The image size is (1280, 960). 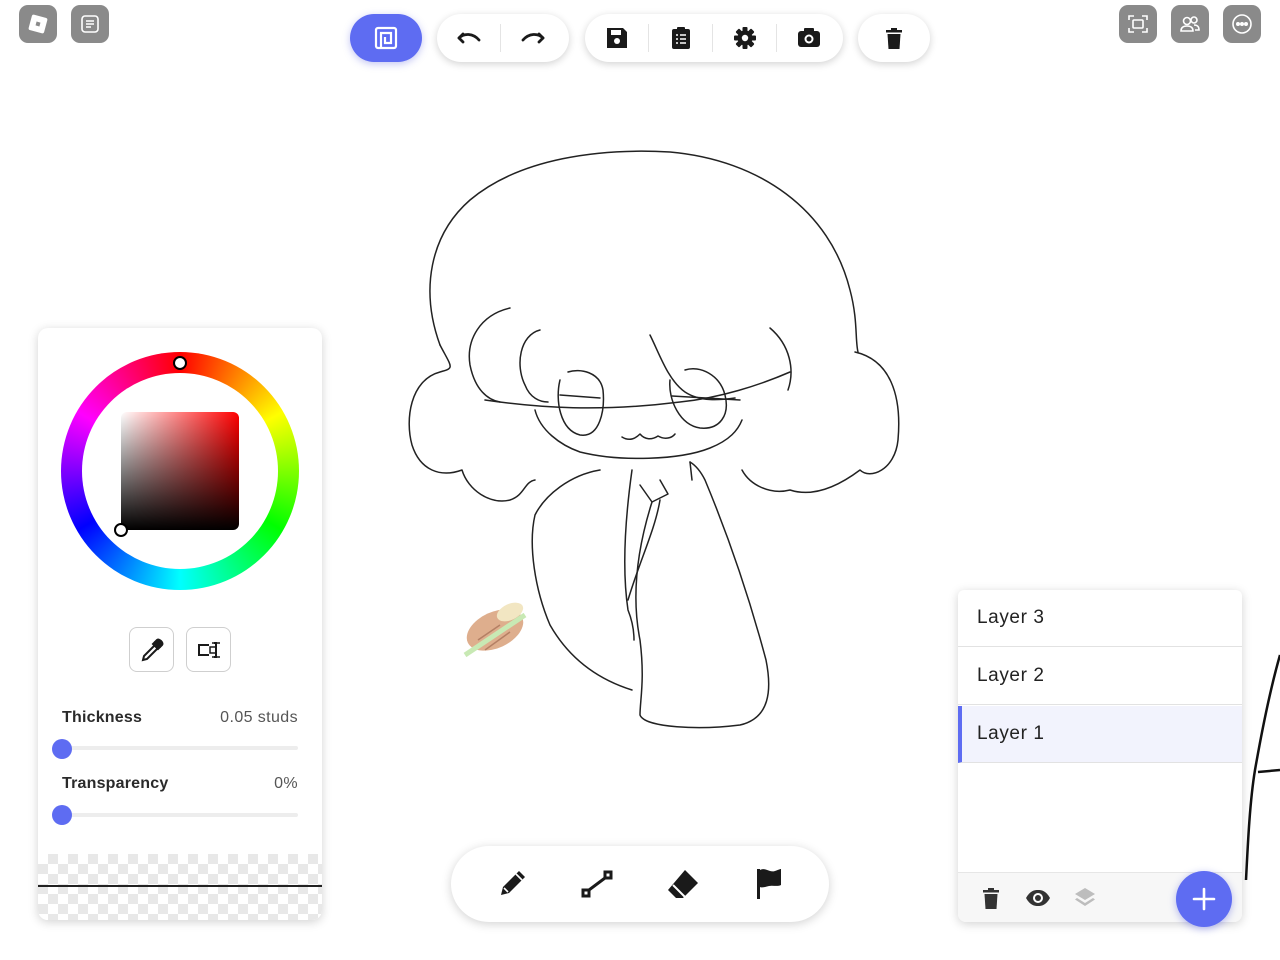 I want to click on add-layer-button, so click(x=1204, y=899).